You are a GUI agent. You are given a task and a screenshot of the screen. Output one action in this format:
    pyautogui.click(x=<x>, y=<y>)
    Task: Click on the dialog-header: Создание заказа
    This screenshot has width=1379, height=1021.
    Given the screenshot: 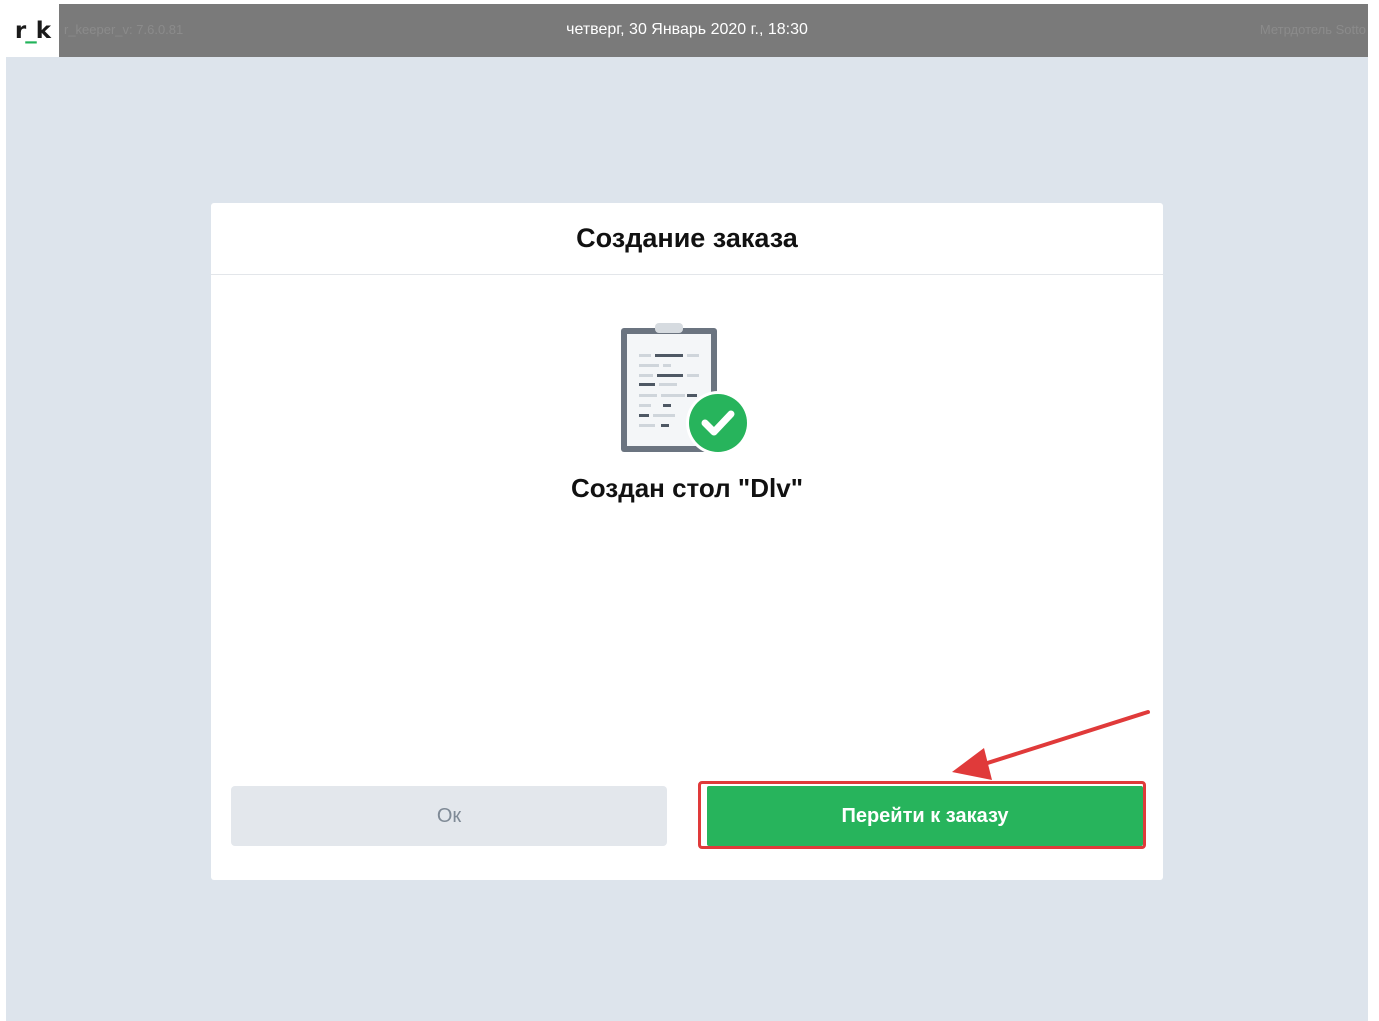 What is the action you would take?
    pyautogui.click(x=687, y=239)
    